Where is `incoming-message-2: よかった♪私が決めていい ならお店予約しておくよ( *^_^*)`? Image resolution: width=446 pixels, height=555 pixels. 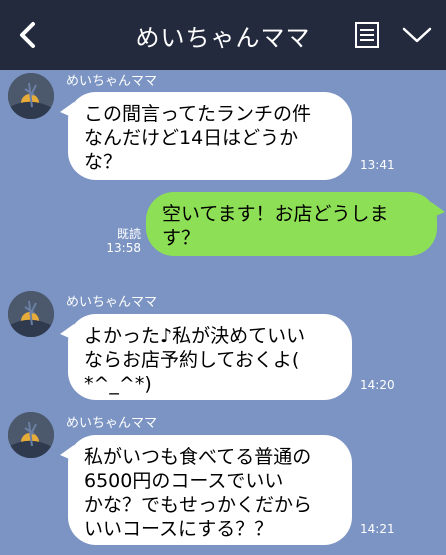 incoming-message-2: よかった♪私が決めていい ならお店予約しておくよ( *^_^*) is located at coordinates (206, 357).